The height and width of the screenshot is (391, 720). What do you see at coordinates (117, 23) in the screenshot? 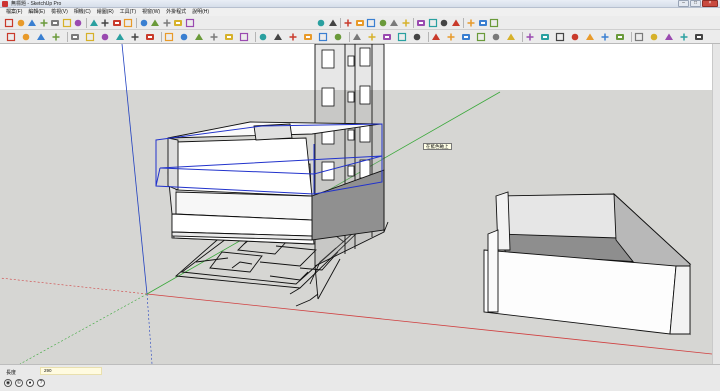
I see `print-icon` at bounding box center [117, 23].